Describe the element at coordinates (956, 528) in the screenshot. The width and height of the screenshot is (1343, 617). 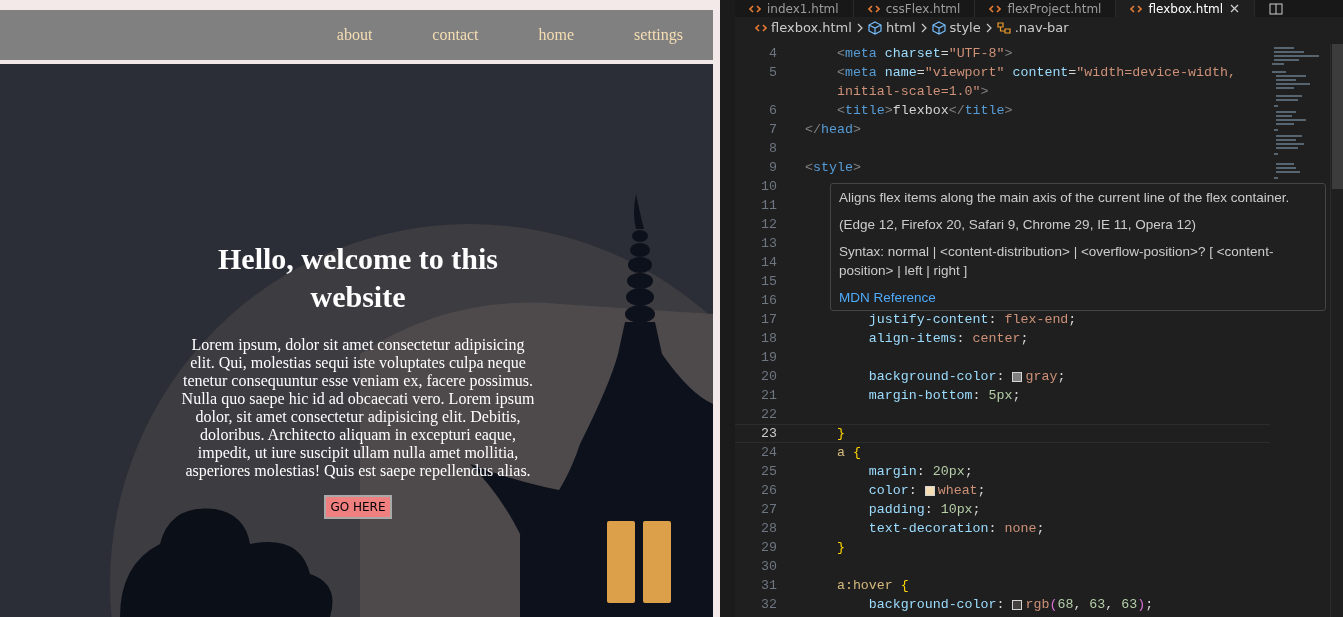
I see `code-line: text-decoration: none;` at that location.